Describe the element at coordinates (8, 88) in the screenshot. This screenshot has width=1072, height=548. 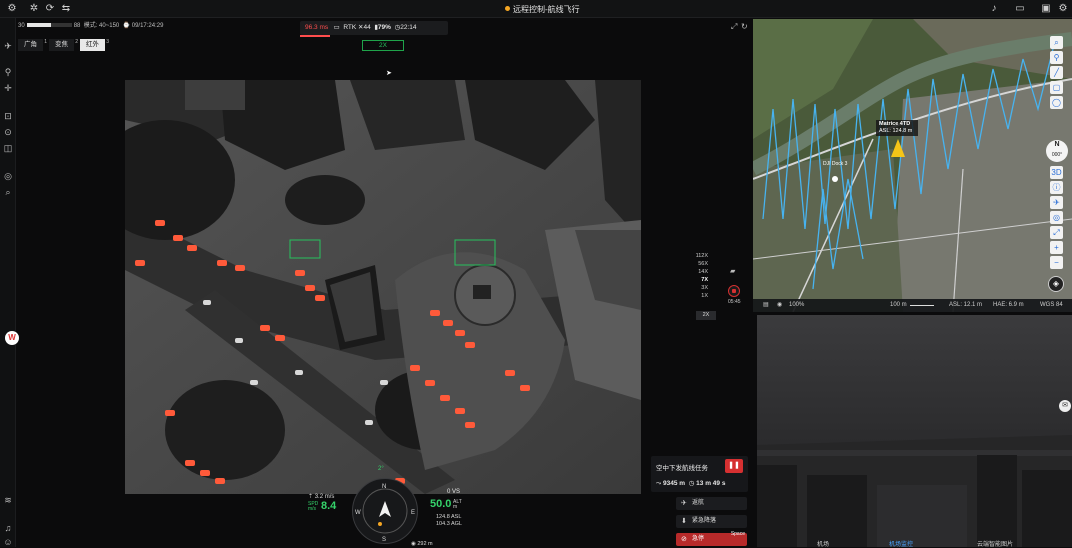
I see `target-icon: ✛` at that location.